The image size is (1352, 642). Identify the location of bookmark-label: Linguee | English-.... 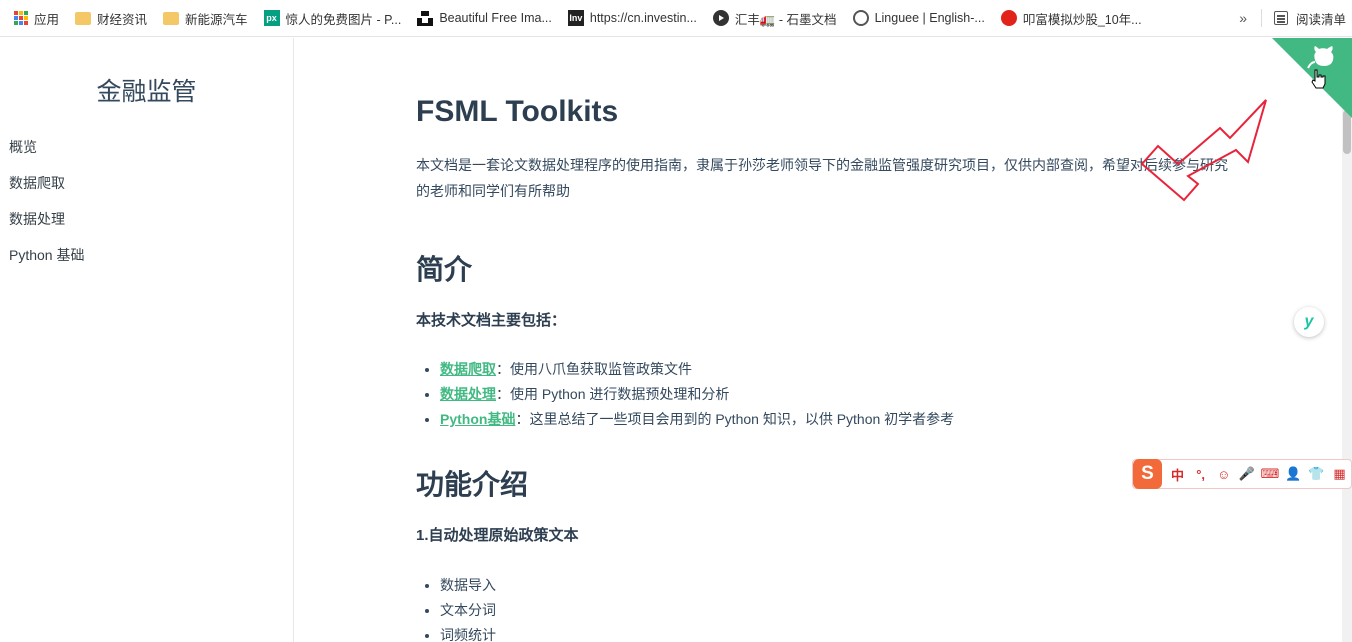
(929, 18).